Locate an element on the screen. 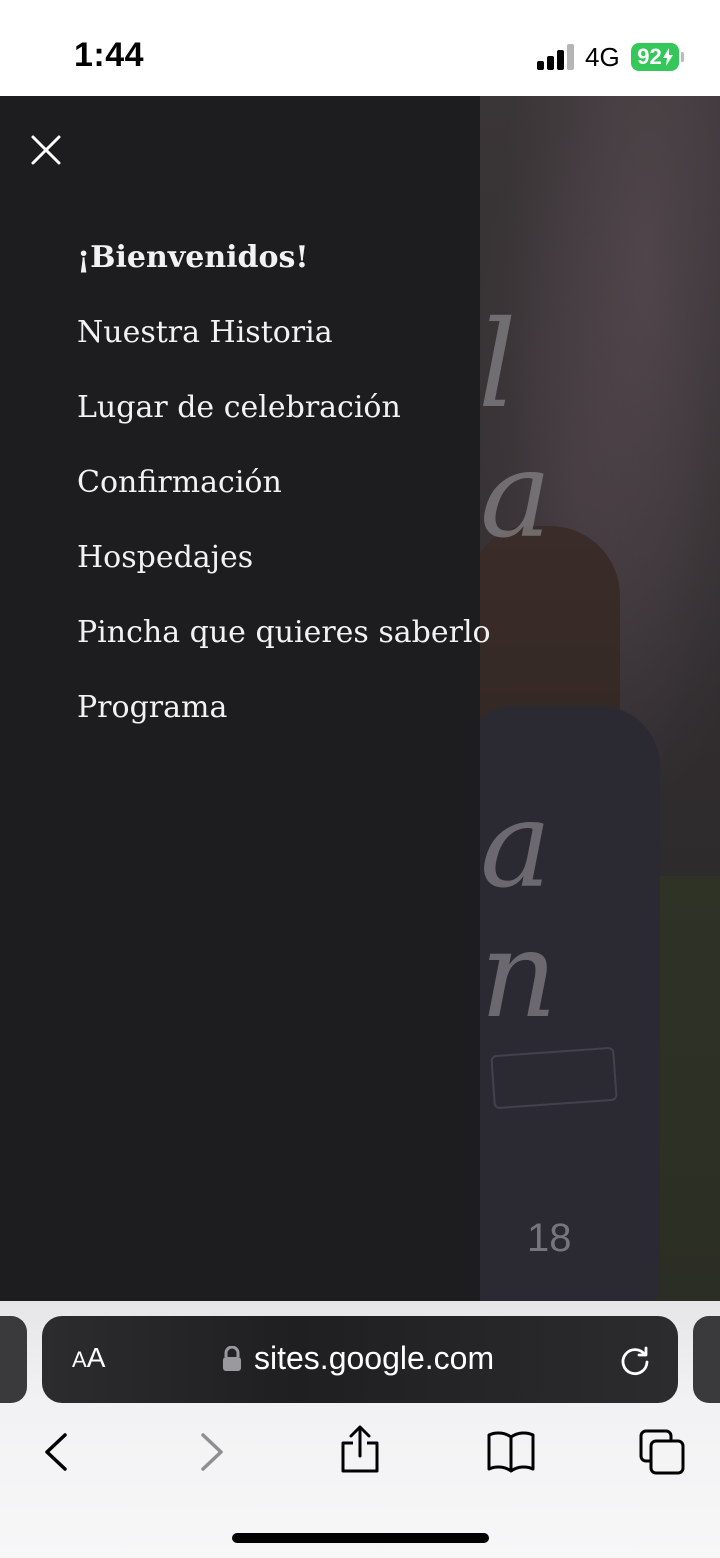  charging-bolt-icon is located at coordinates (667, 57).